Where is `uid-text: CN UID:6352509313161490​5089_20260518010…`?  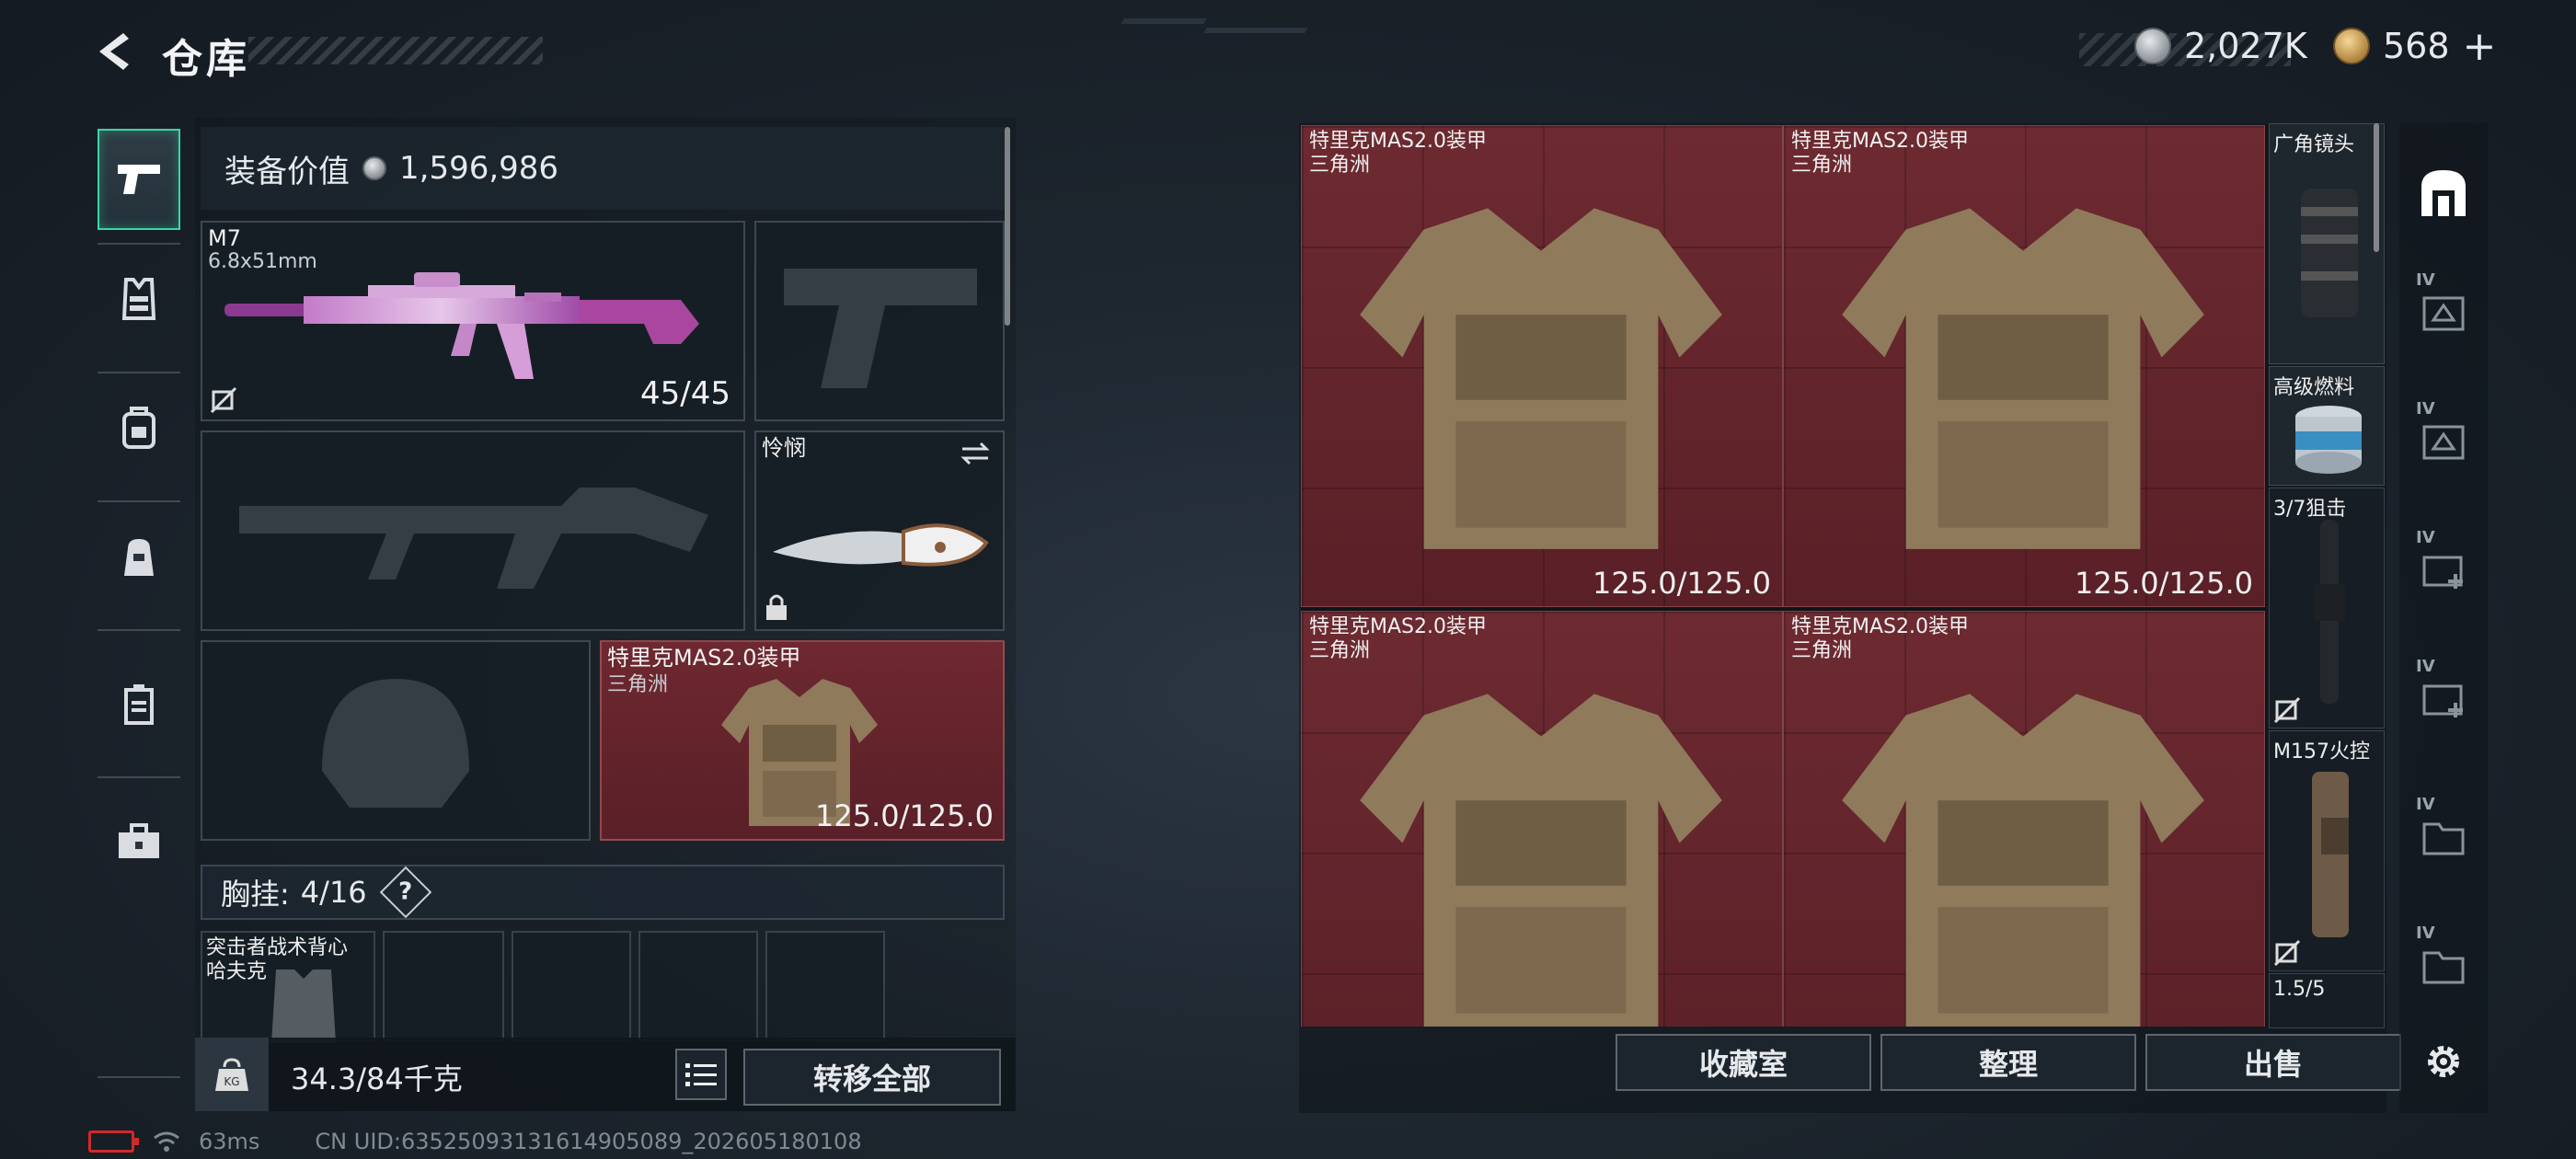 uid-text: CN UID:6352509313161490​5089_20260518010… is located at coordinates (588, 1141).